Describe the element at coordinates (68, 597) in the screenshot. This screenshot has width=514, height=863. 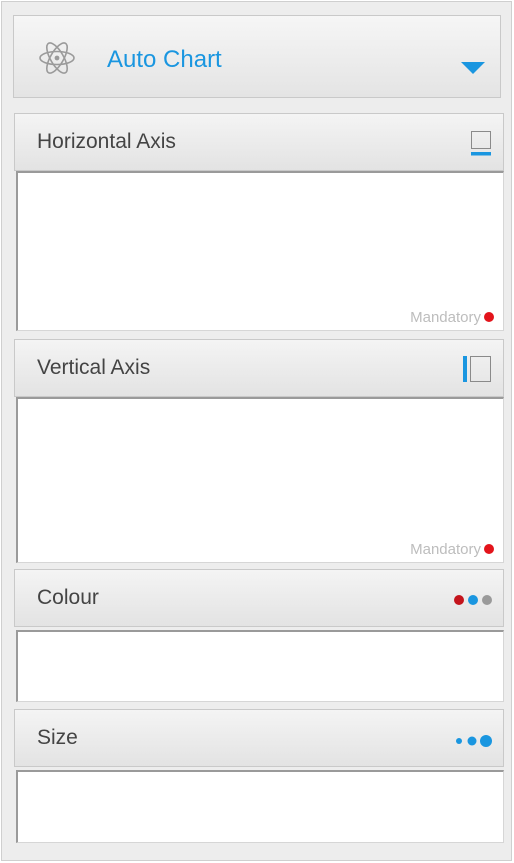
I see `colour-title: Colour` at that location.